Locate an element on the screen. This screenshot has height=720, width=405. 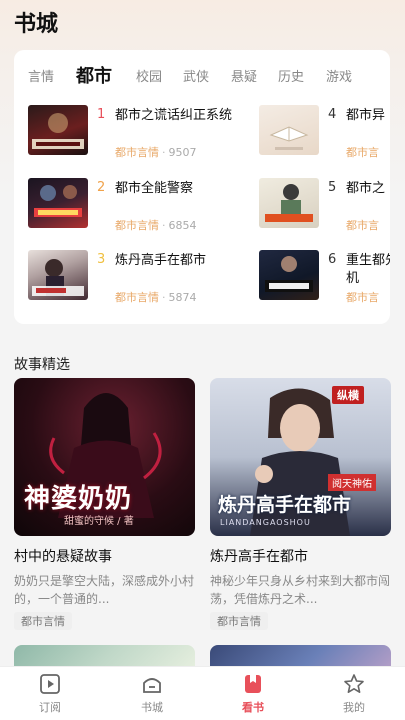
book-title: 重生都先机 is located at coordinates (368, 269).